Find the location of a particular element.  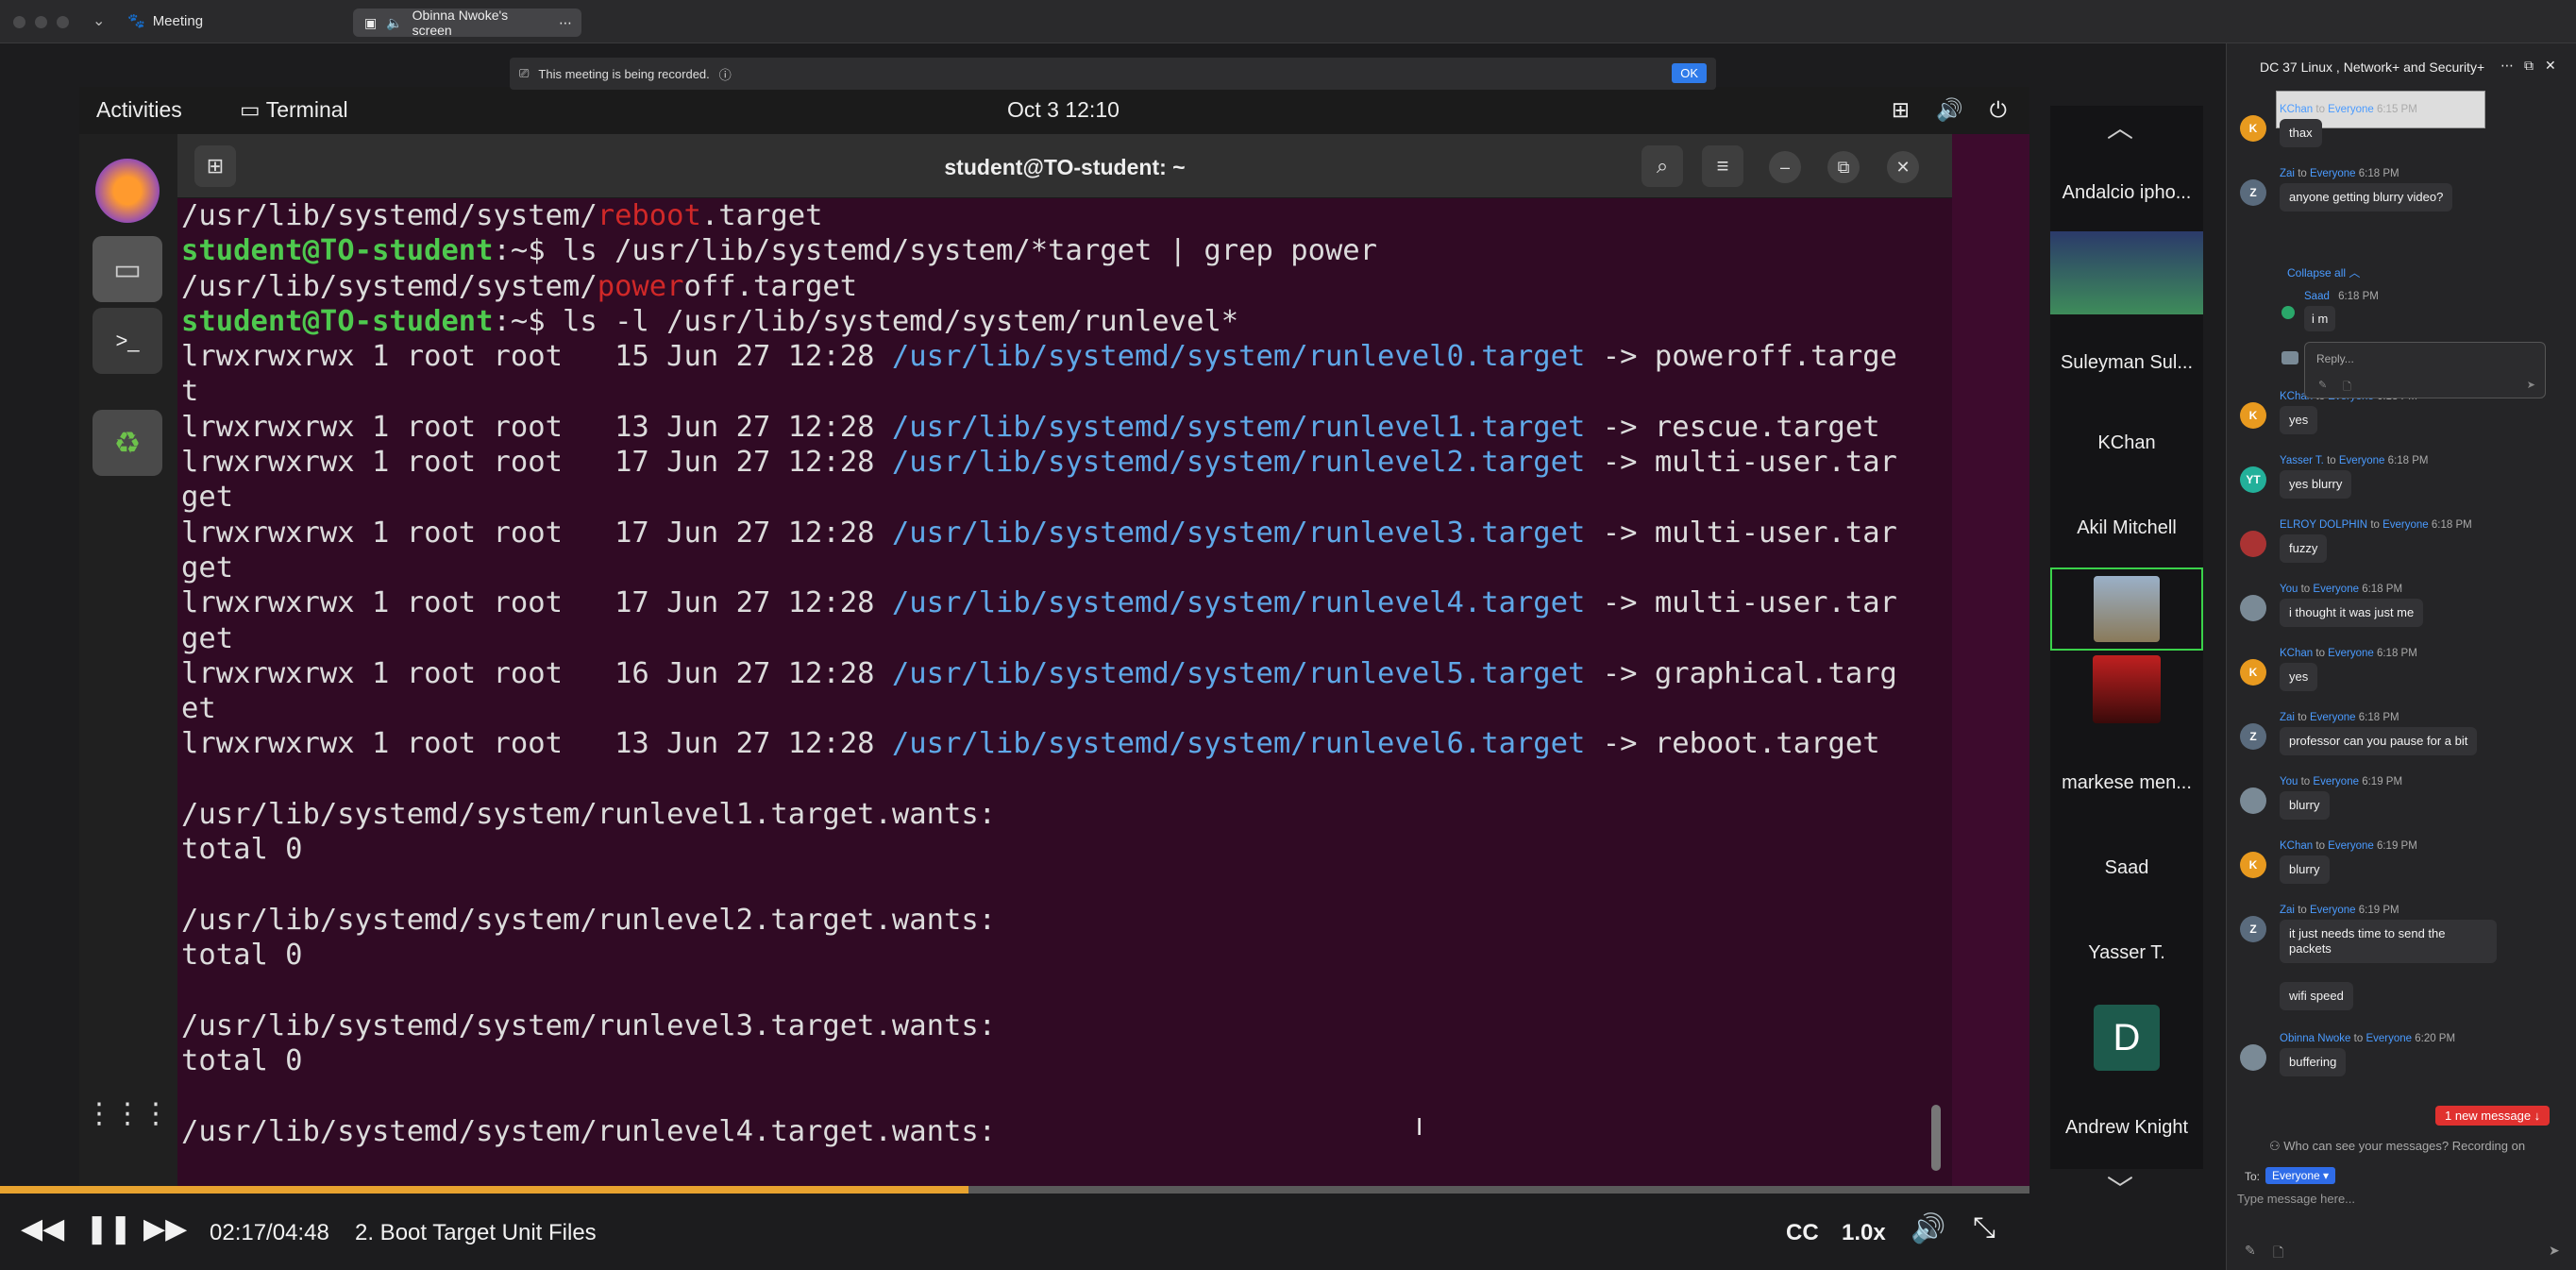

reply-box: Reply... ✎ 🗋 ➤ is located at coordinates (2425, 370).